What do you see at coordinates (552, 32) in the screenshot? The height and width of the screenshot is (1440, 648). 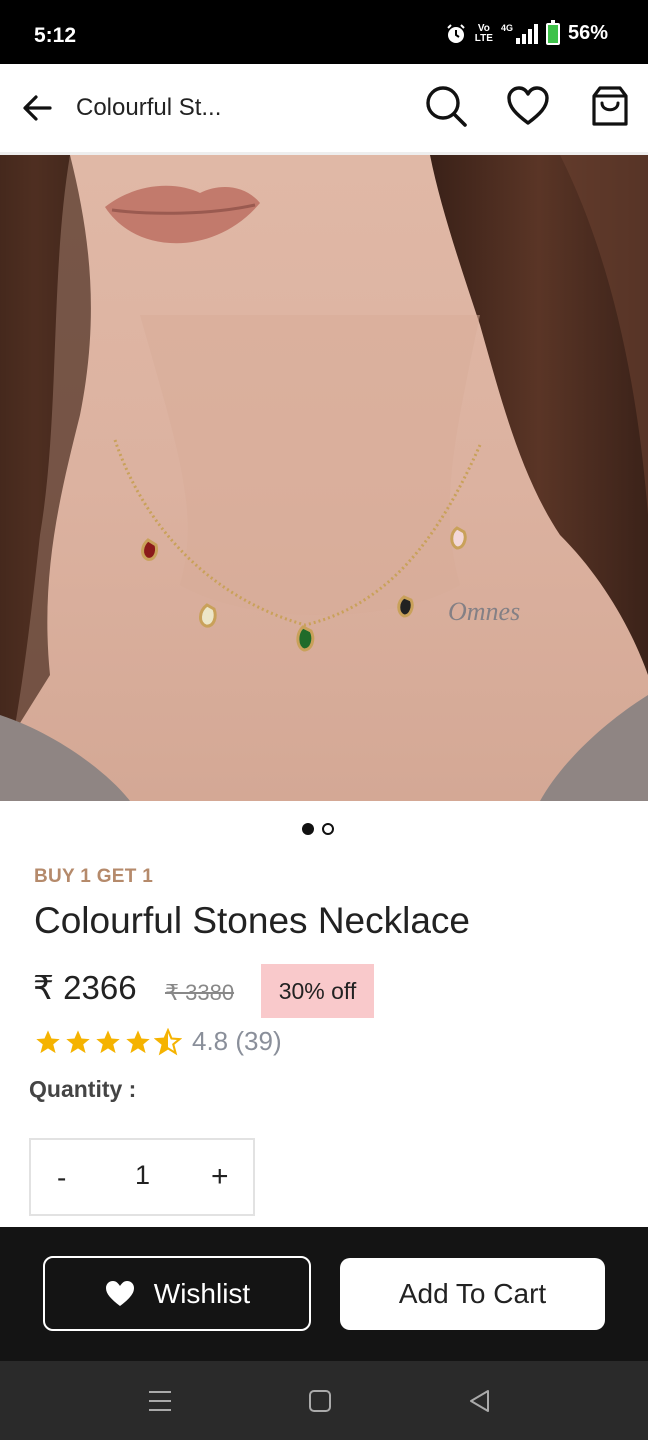 I see `battery-charging-icon` at bounding box center [552, 32].